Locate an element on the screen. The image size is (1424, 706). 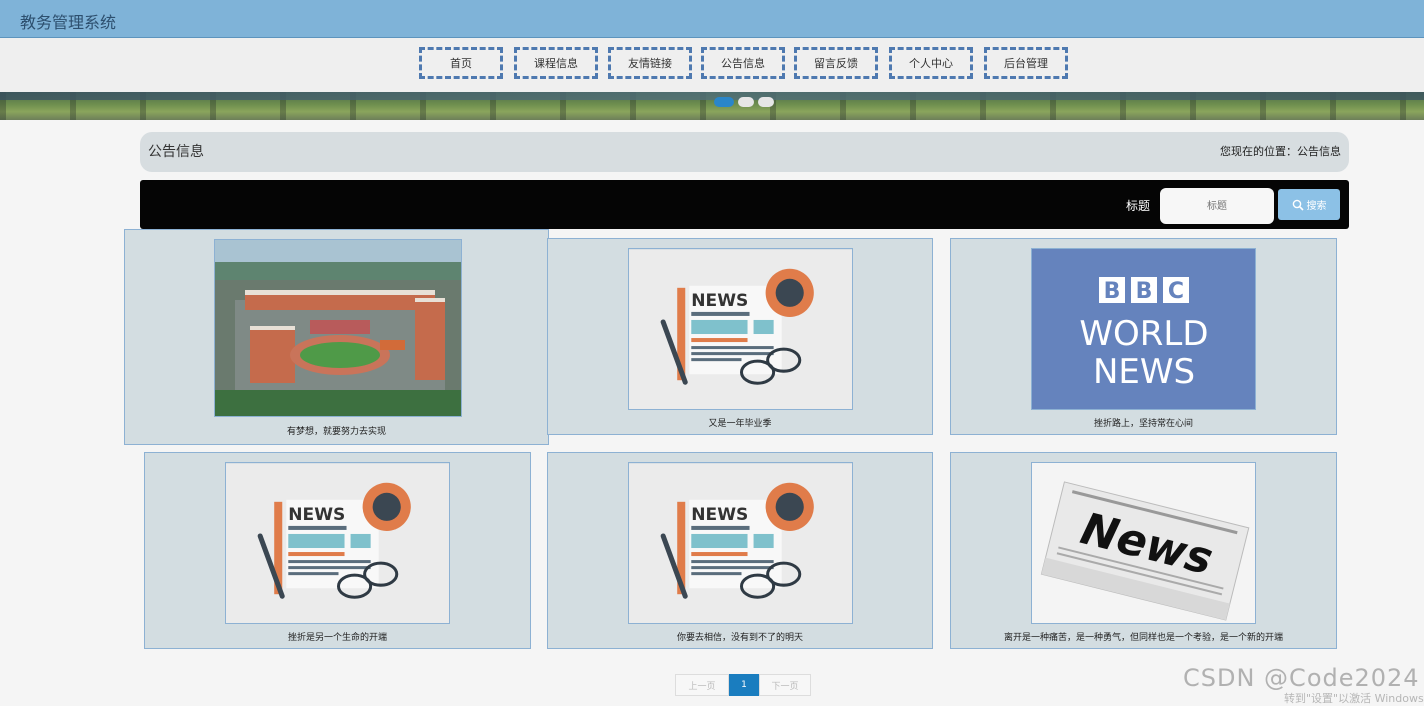
card-caption: 有梦想，就要努力去实现 is located at coordinates (336, 432).